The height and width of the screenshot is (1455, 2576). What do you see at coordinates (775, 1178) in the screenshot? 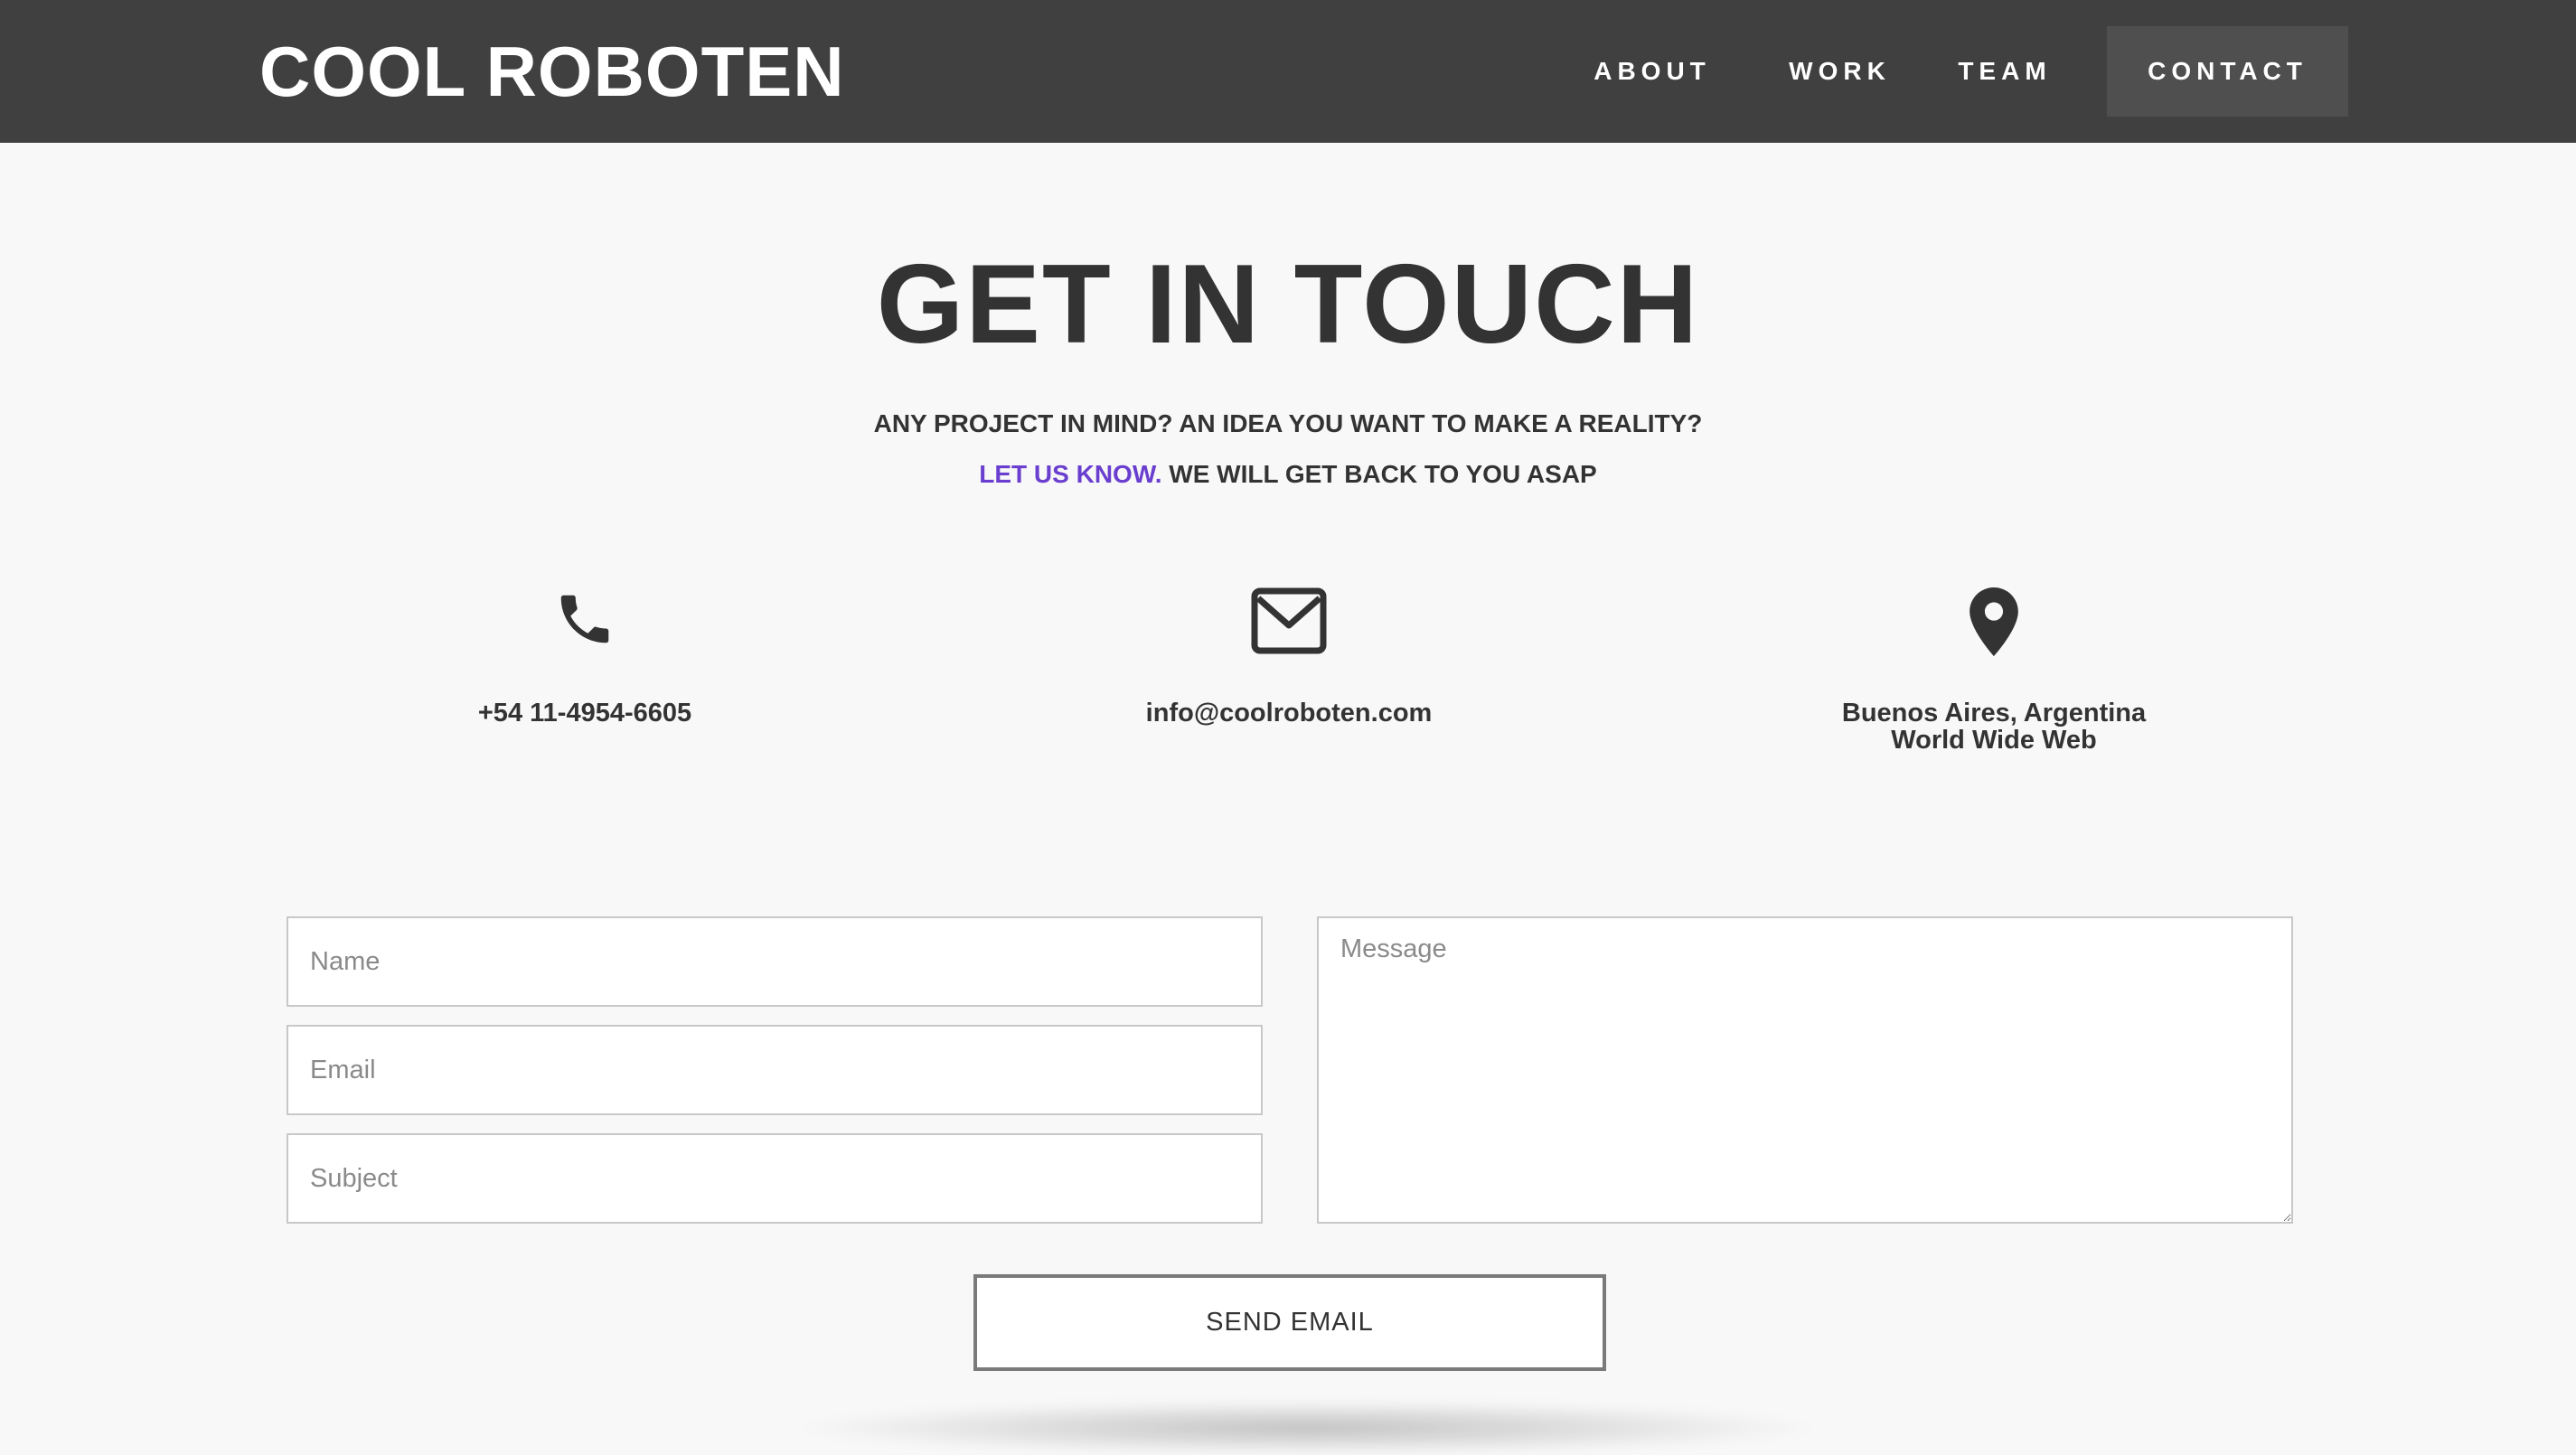
I see `subject-input` at bounding box center [775, 1178].